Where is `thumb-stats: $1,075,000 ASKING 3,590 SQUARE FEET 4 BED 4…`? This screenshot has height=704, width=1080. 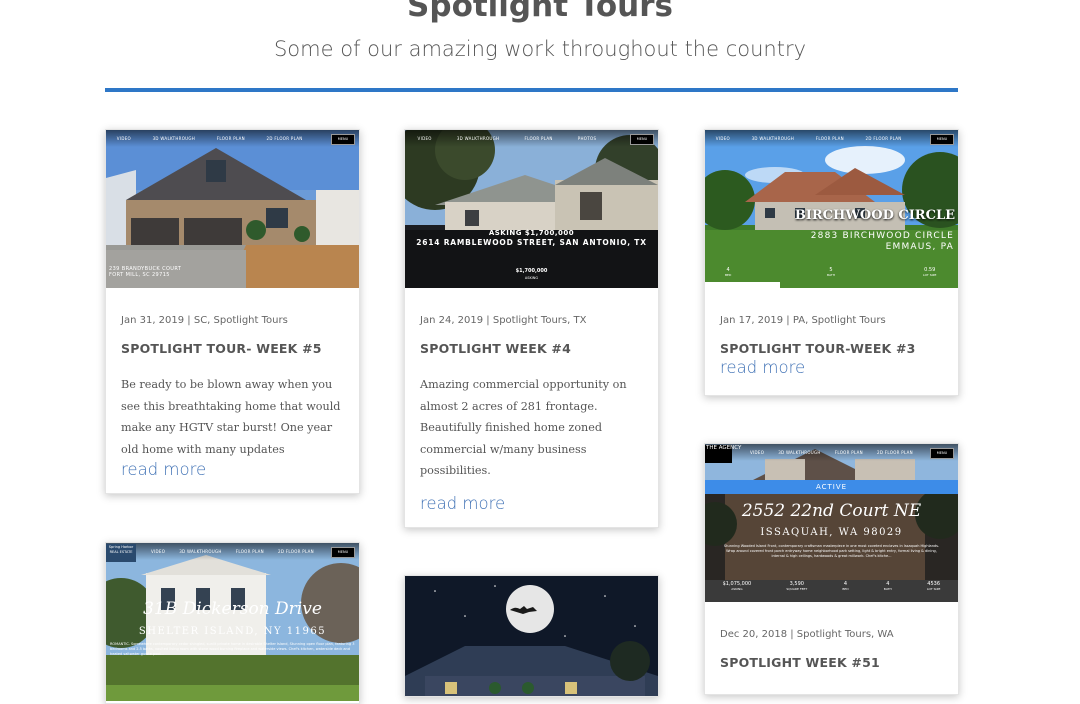
thumb-stats: $1,075,000 ASKING 3,590 SQUARE FEET 4 BED 4… is located at coordinates (831, 586).